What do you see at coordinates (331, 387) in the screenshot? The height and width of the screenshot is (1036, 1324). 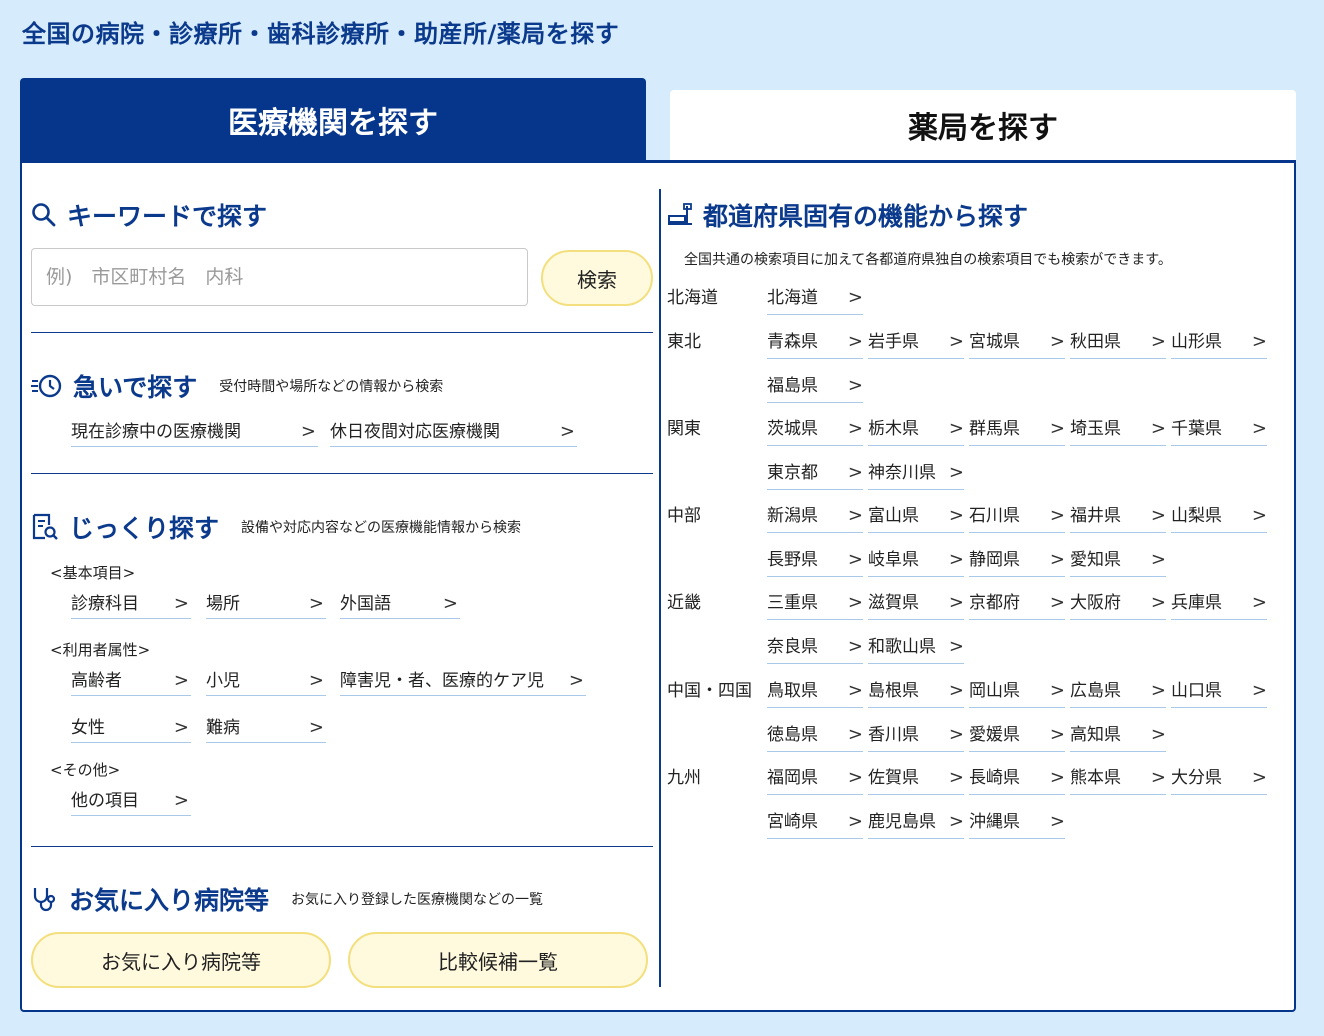 I see `urgent-section-subtitle: 受付時間や場所などの情報から検索` at bounding box center [331, 387].